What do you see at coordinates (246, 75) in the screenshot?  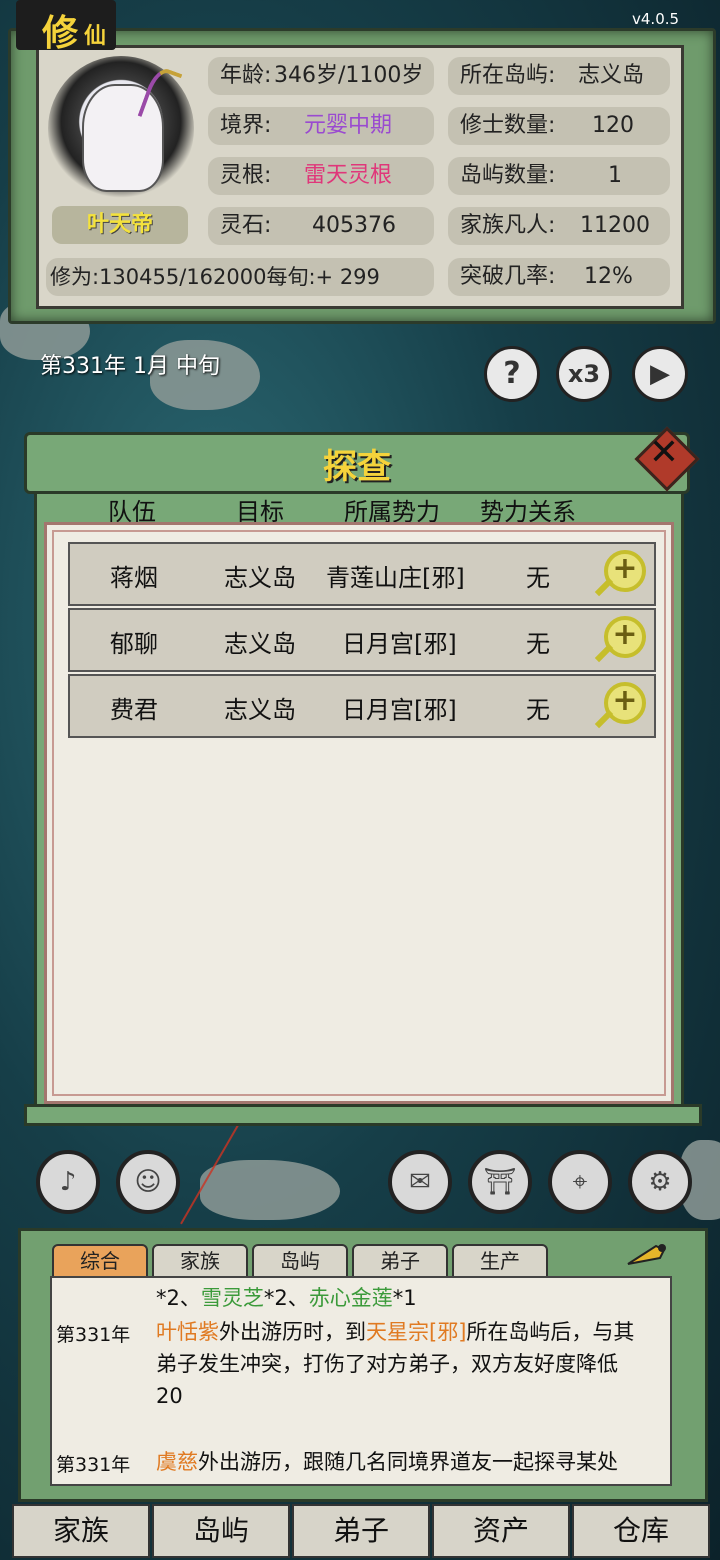 I see `age-label: 年龄:` at bounding box center [246, 75].